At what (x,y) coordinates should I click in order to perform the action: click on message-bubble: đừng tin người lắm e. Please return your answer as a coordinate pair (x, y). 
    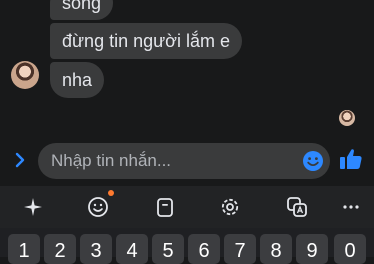
    Looking at the image, I should click on (146, 41).